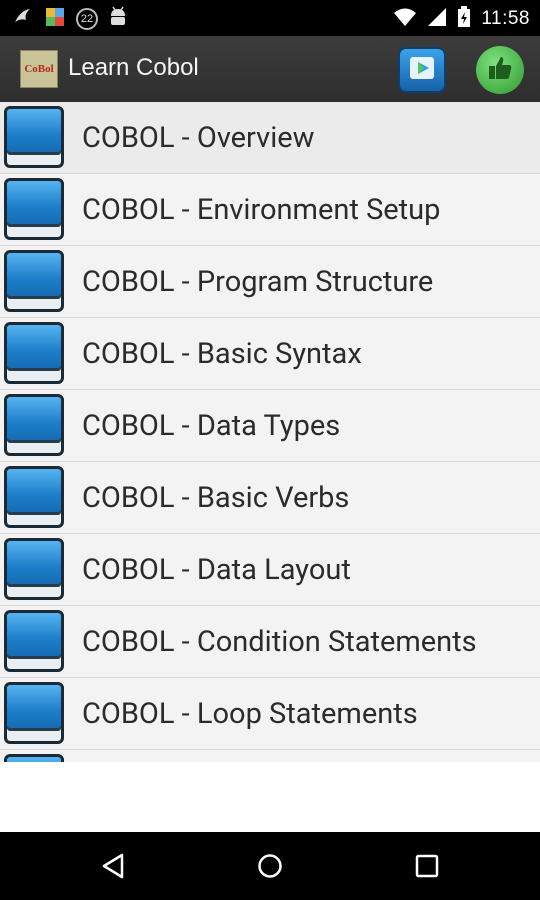 This screenshot has height=900, width=540. Describe the element at coordinates (270, 18) in the screenshot. I see `status-bar: 22 11:58` at that location.